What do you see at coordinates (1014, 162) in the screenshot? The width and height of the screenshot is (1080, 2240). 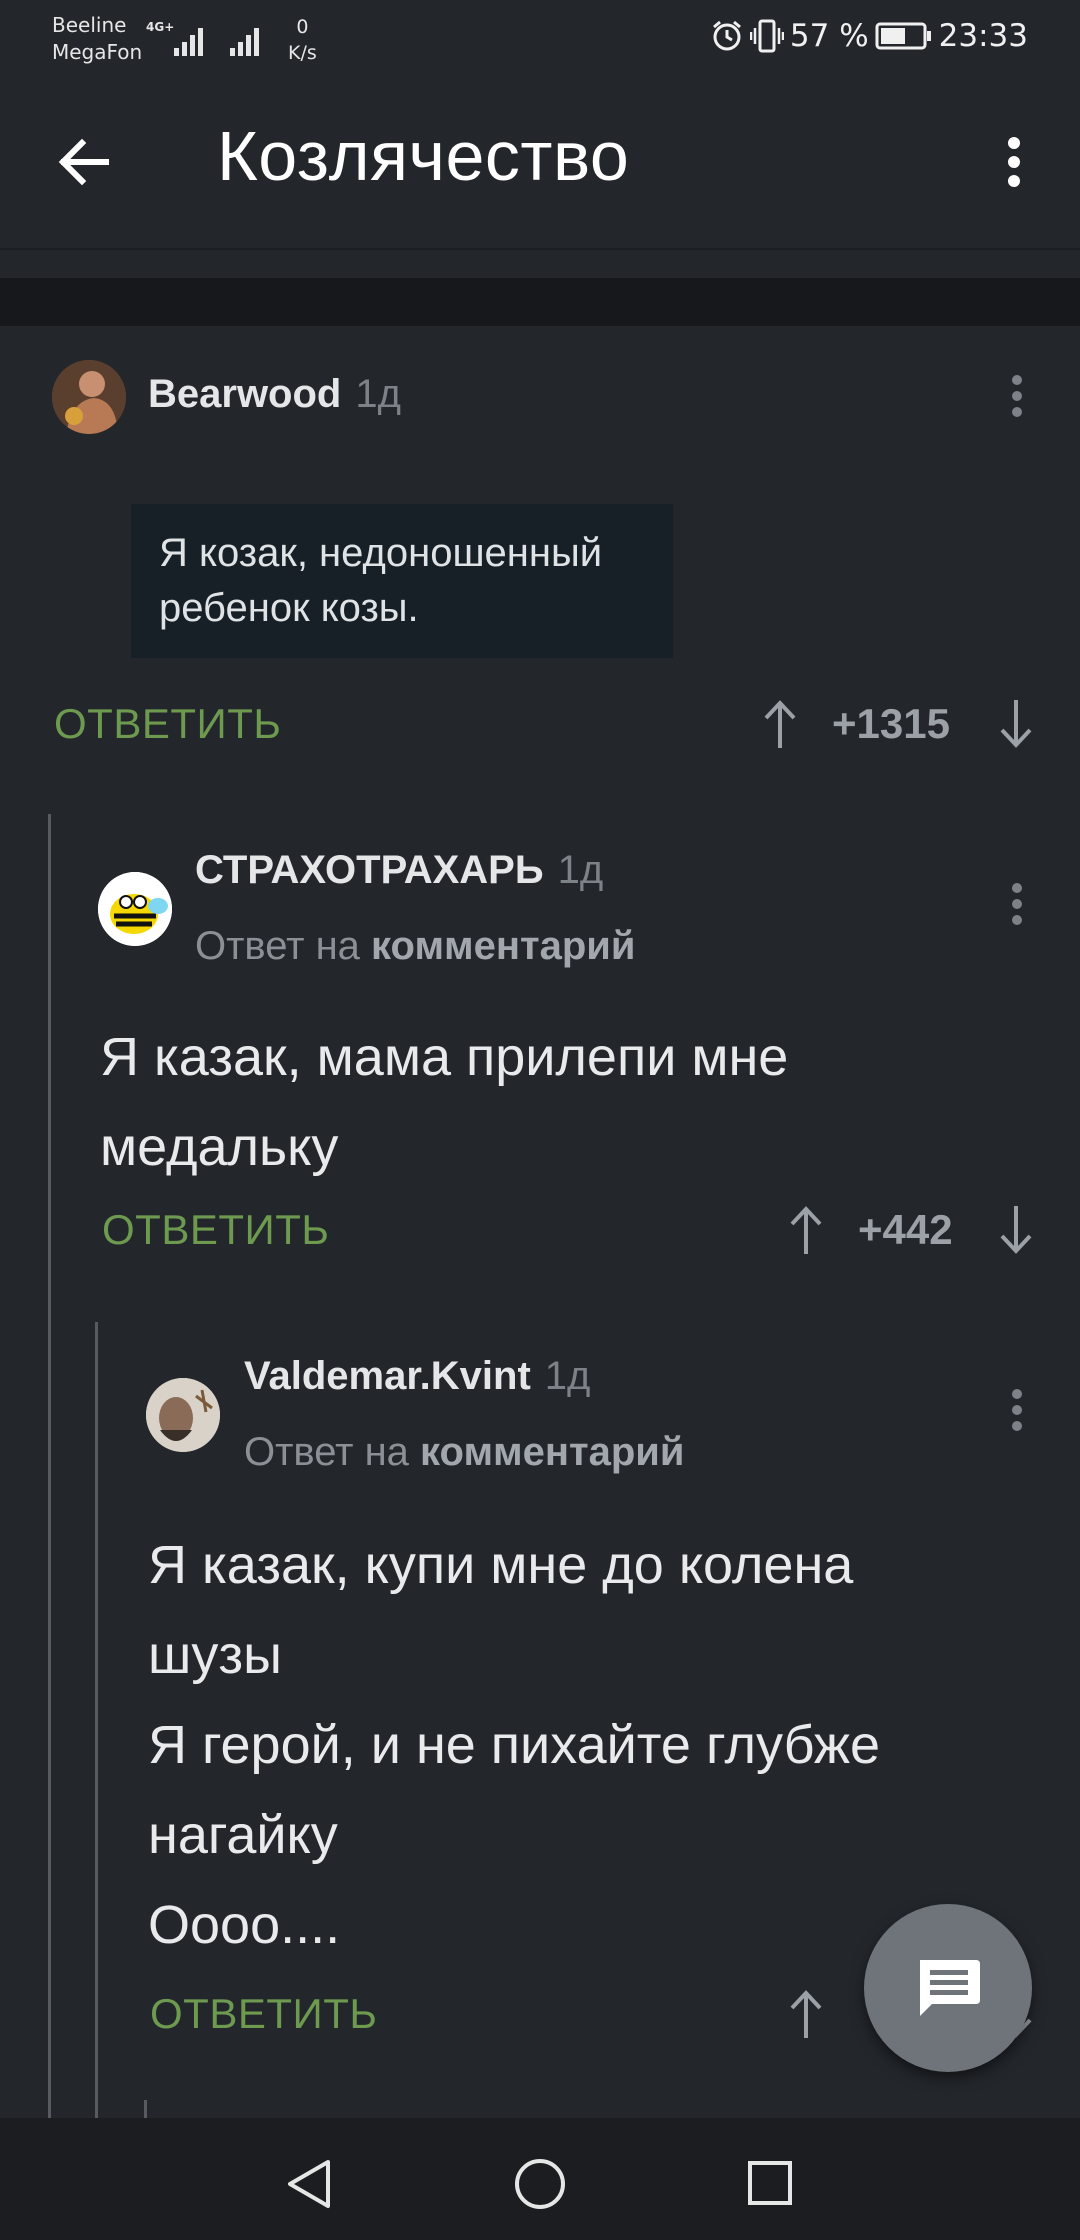 I see `overflow-menu-icon` at bounding box center [1014, 162].